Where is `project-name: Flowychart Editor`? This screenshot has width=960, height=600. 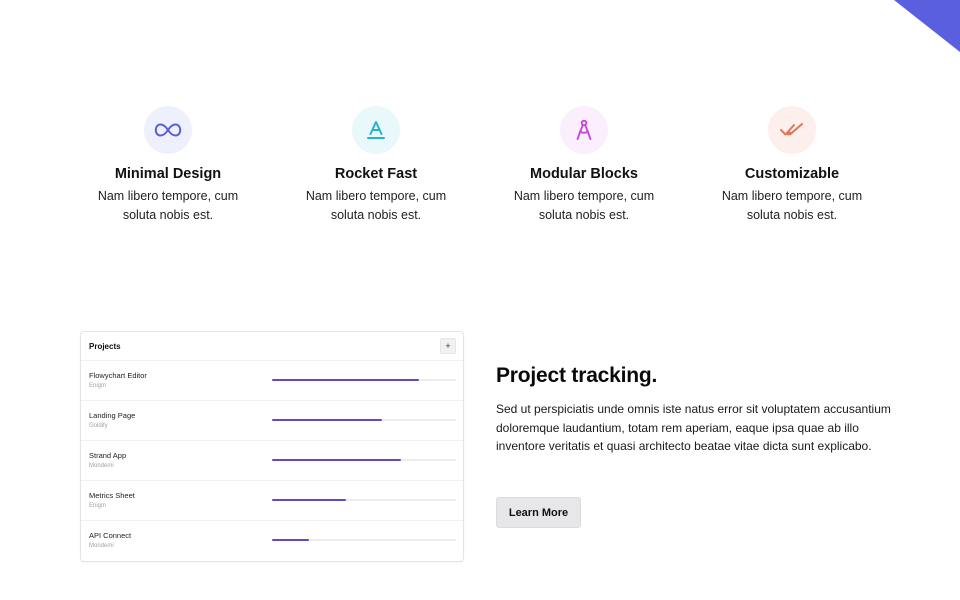 project-name: Flowychart Editor is located at coordinates (118, 375).